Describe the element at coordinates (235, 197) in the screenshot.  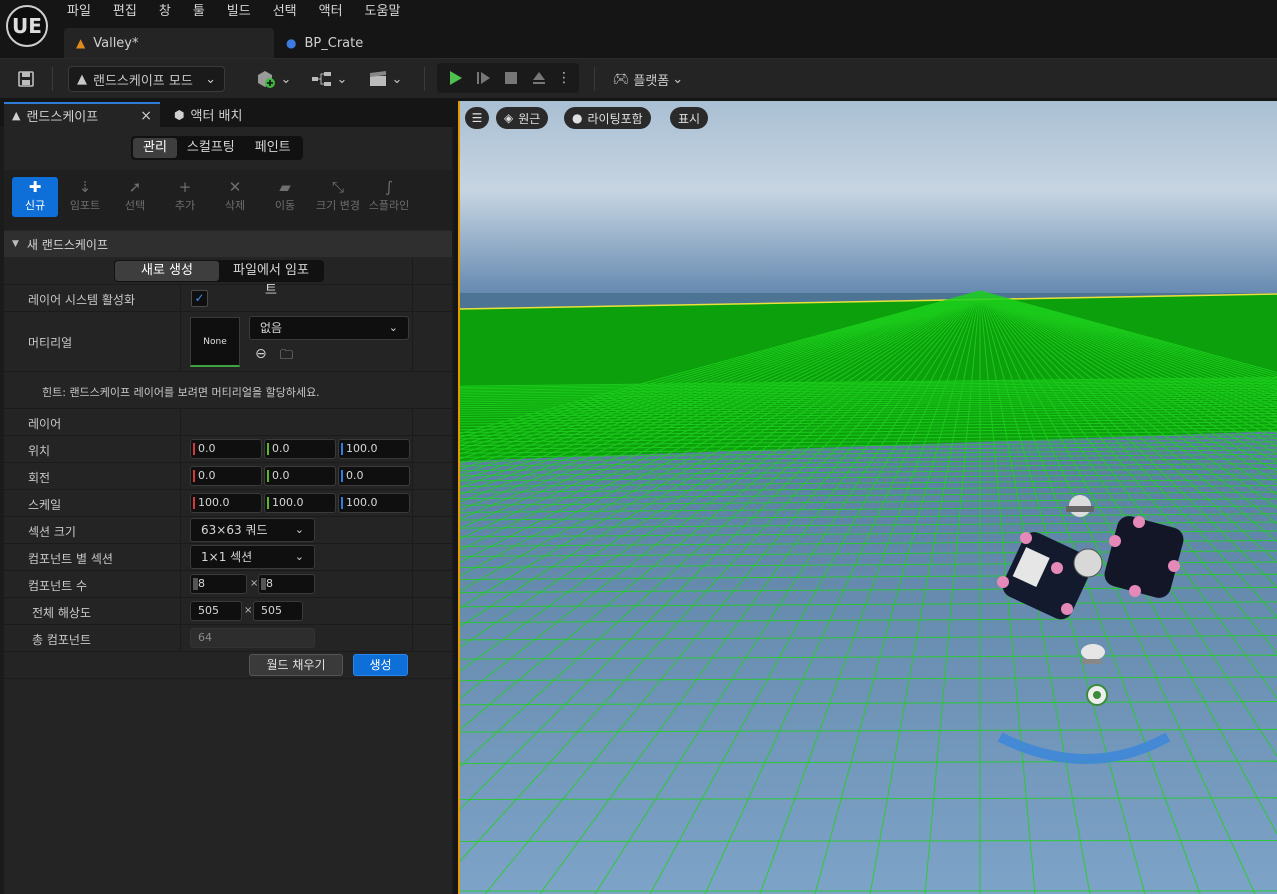
I see `tool-delete: ✕ 삭제` at that location.